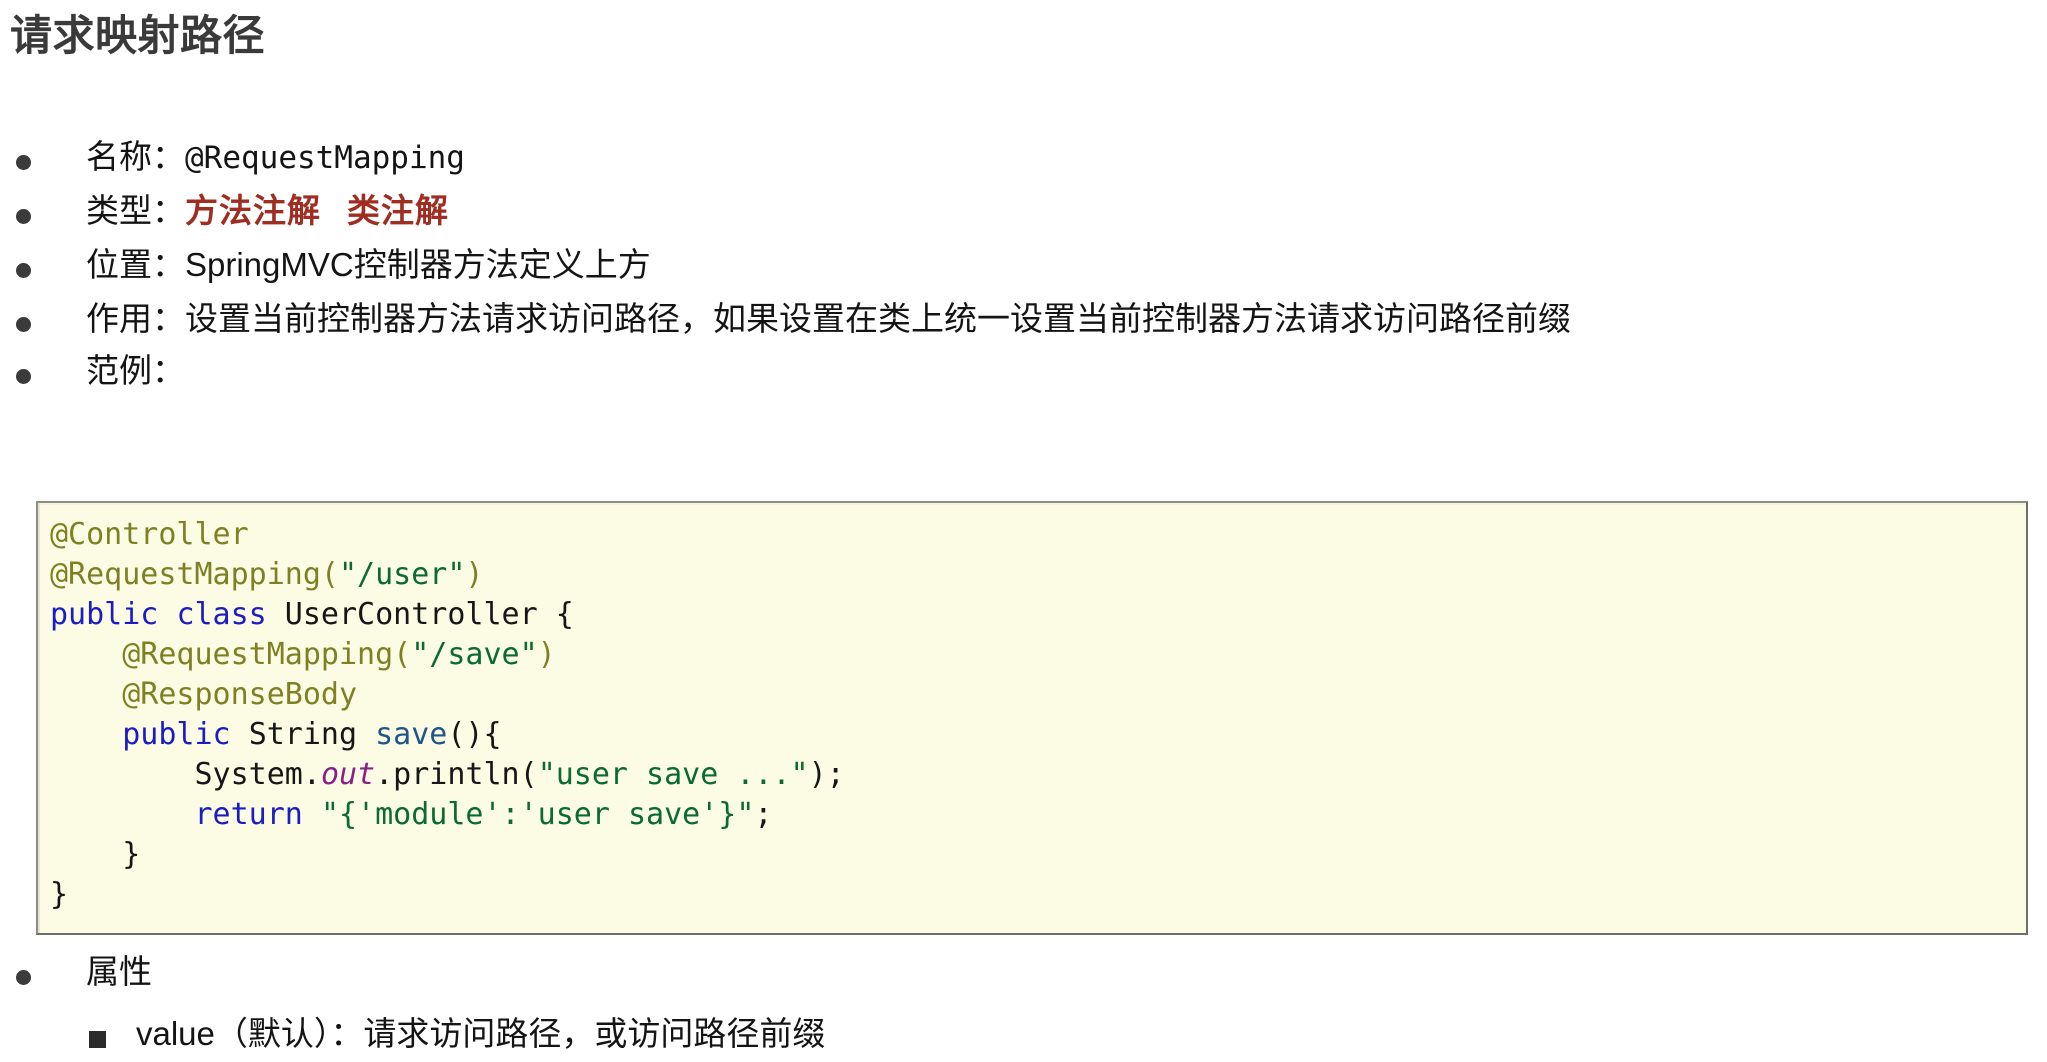 Image resolution: width=2047 pixels, height=1062 pixels. I want to click on list-item-position: 位置：SpringMVC控制器方法定义上方, so click(1023, 266).